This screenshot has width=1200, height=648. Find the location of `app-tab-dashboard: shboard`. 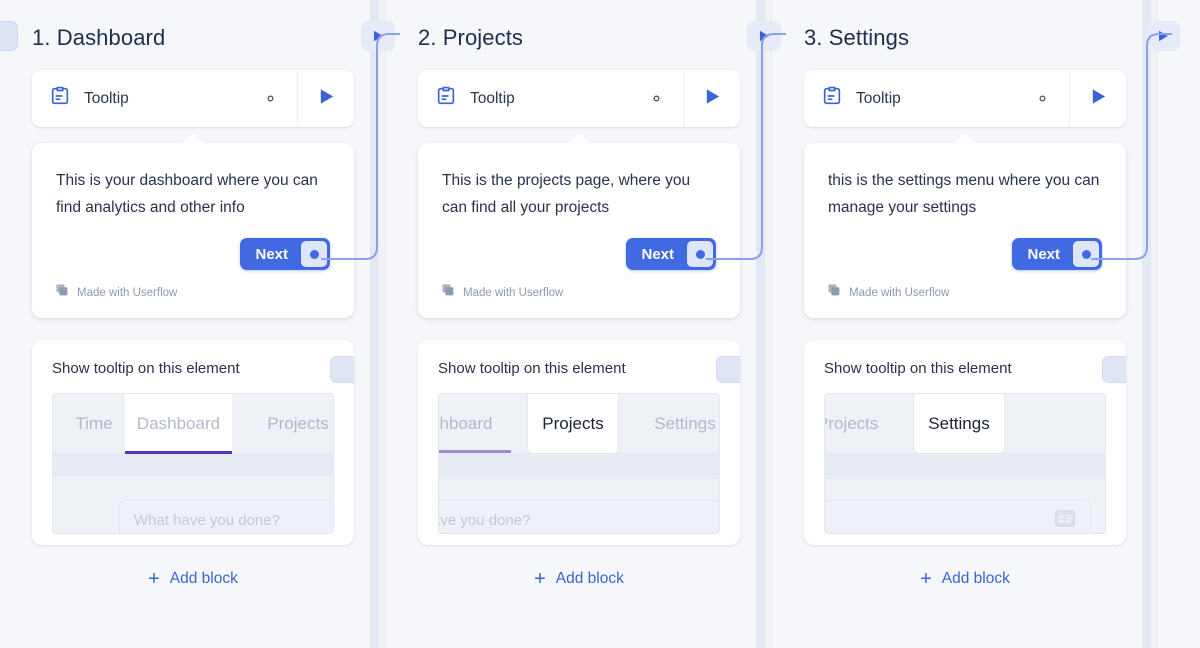

app-tab-dashboard: shboard is located at coordinates (482, 424).